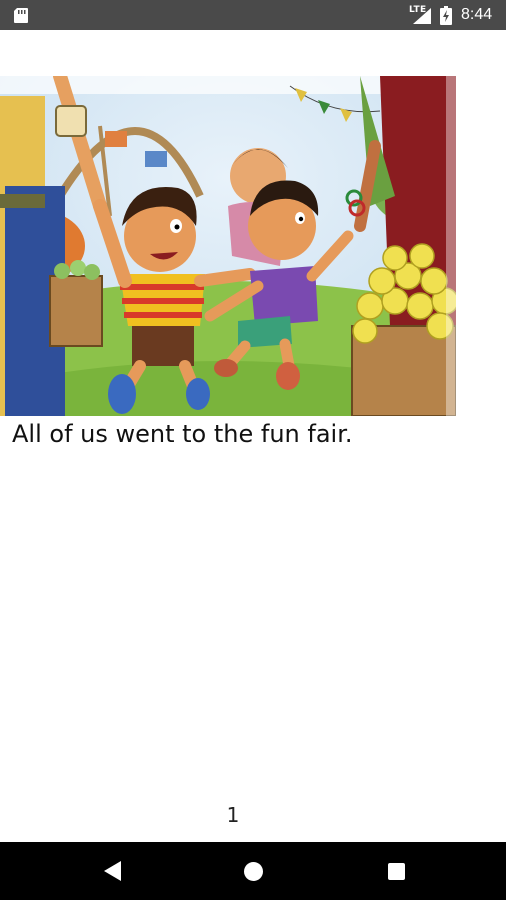 The width and height of the screenshot is (506, 900). Describe the element at coordinates (182, 434) in the screenshot. I see `story-caption: All of us went to the fun fair.` at that location.